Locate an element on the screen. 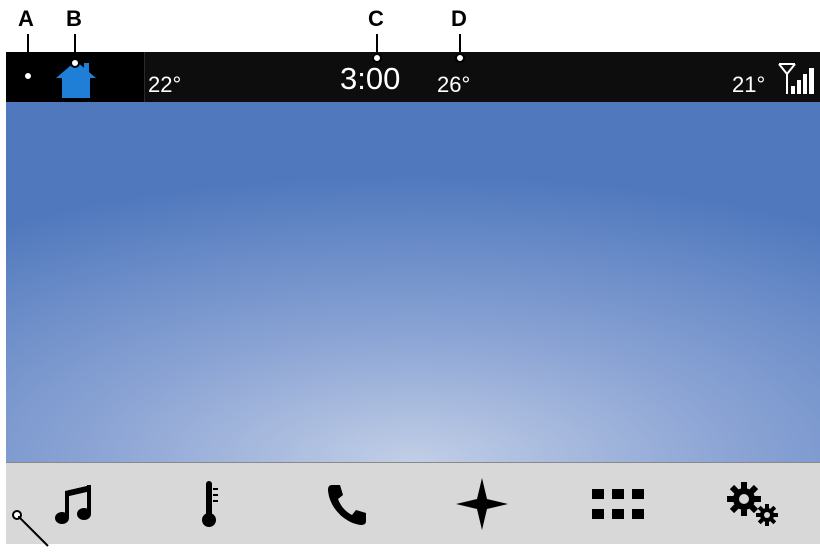 The height and width of the screenshot is (556, 820). phone-button is located at coordinates (345, 503).